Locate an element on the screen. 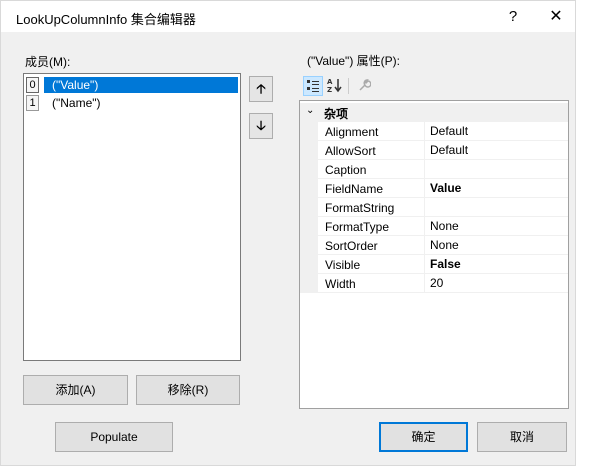  categorized-icon is located at coordinates (313, 86).